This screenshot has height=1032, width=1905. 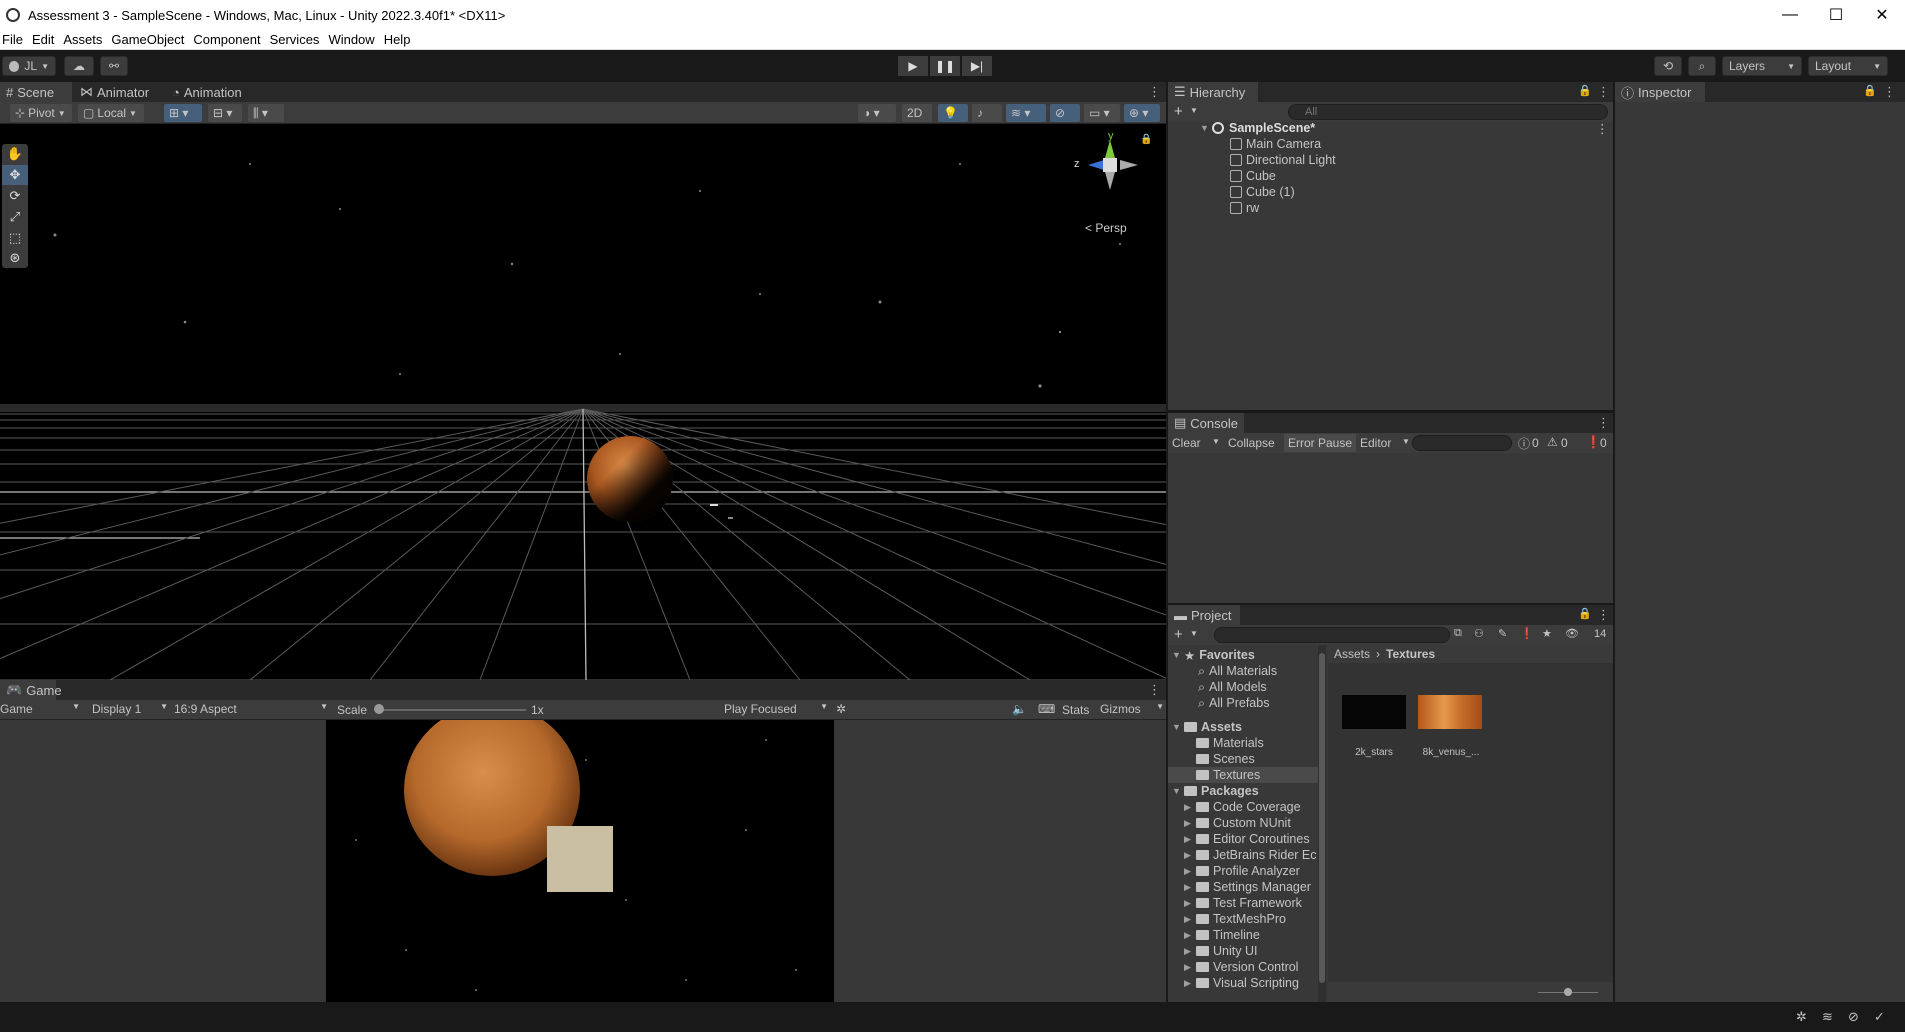 What do you see at coordinates (15, 175) in the screenshot?
I see `move-tool-icon: ✥` at bounding box center [15, 175].